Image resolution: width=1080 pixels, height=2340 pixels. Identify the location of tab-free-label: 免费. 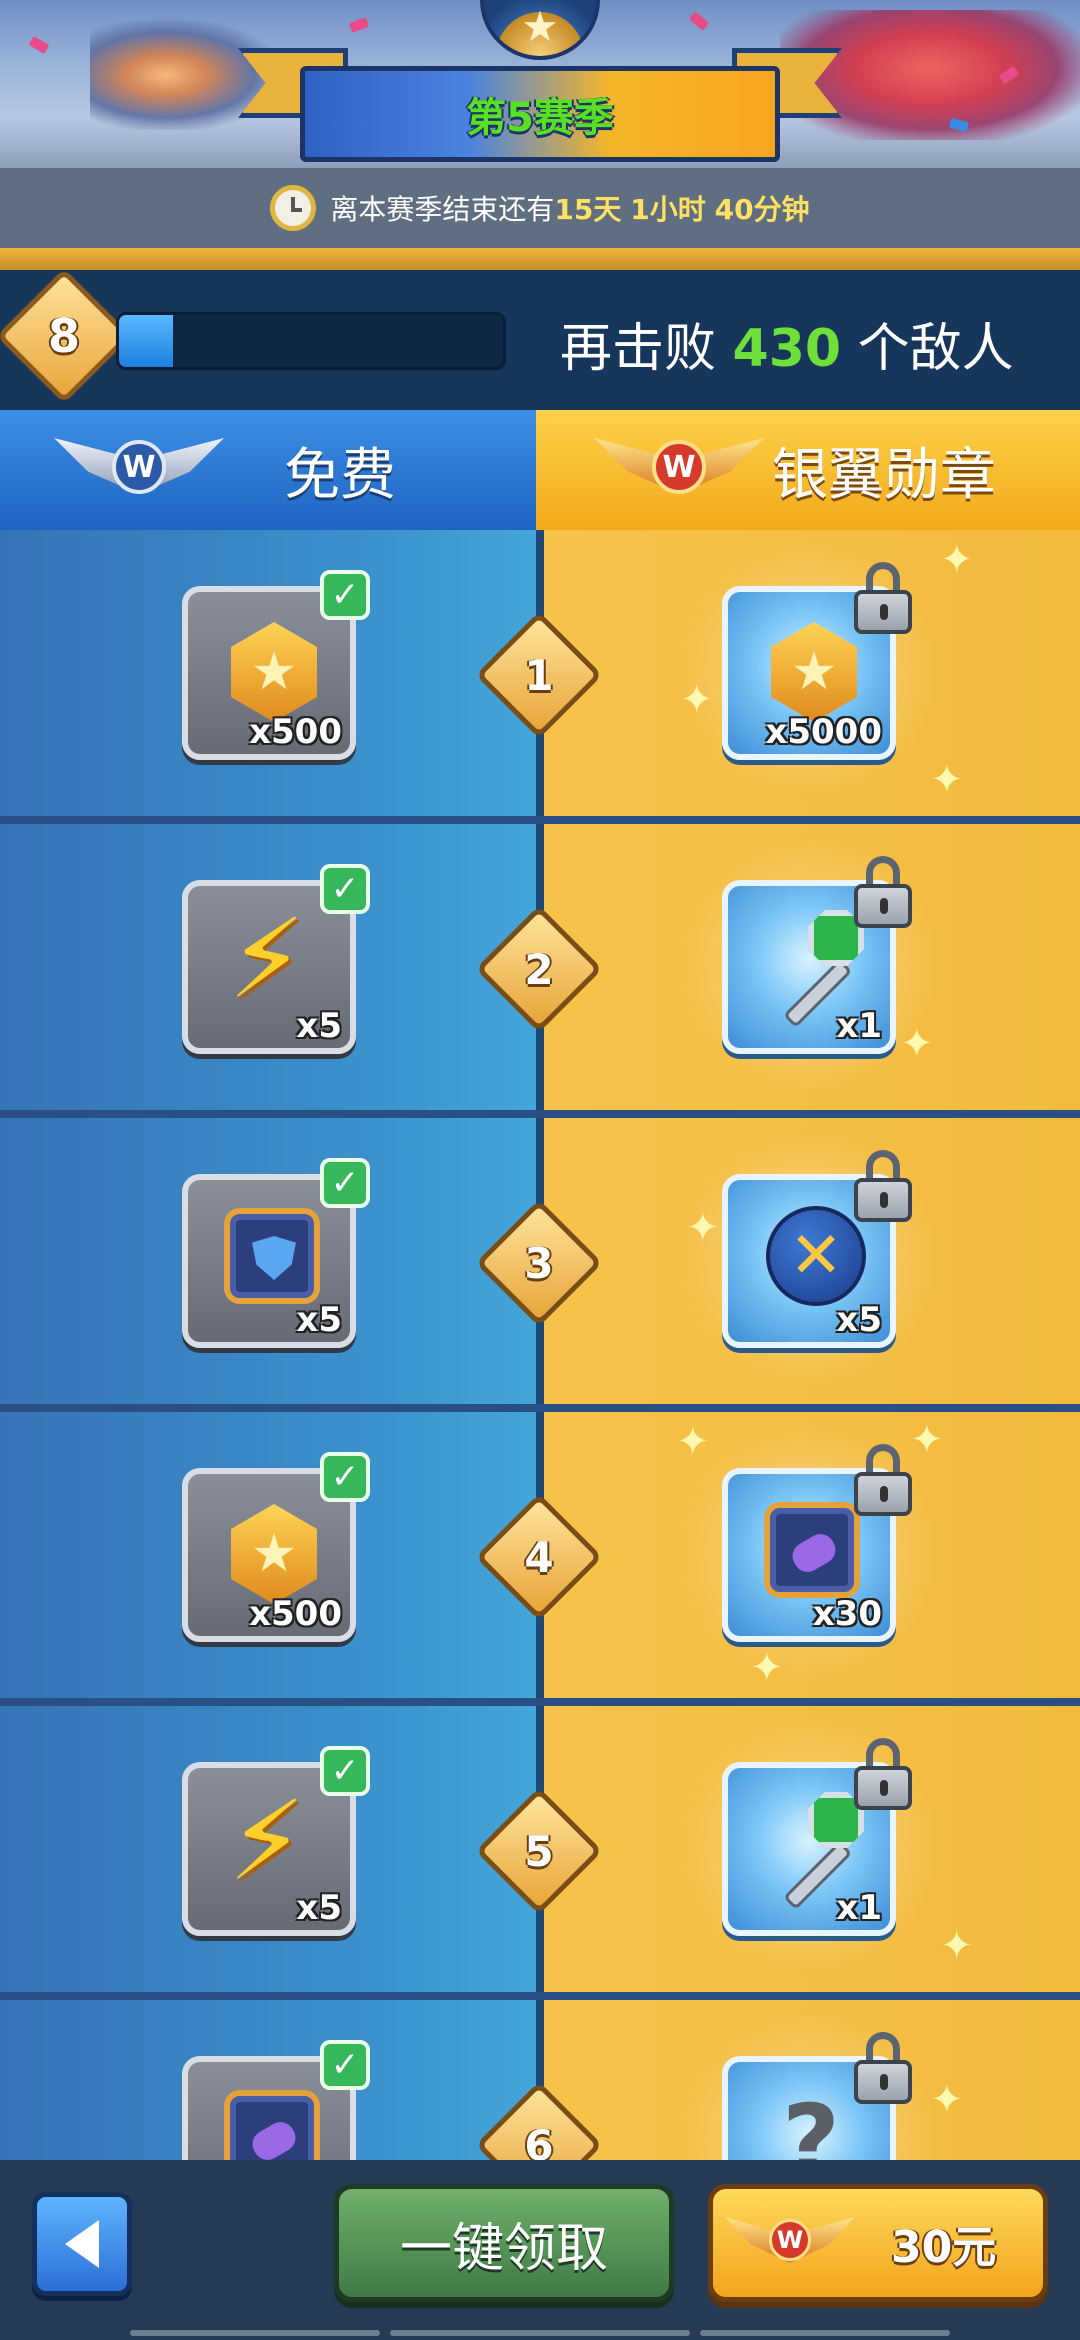
(340, 475).